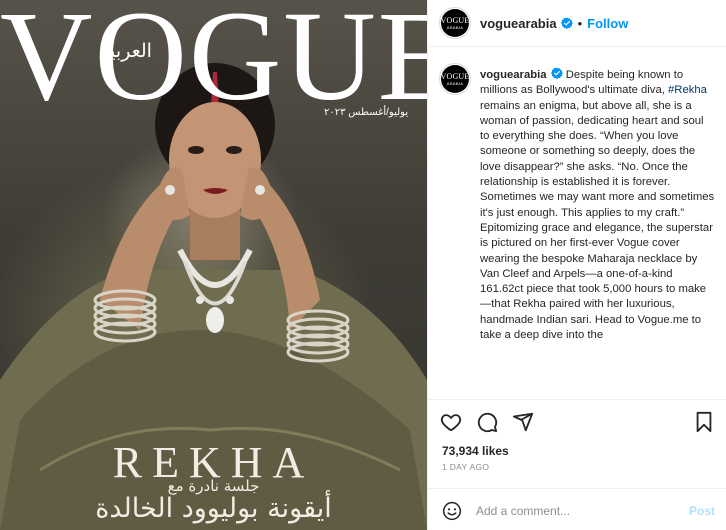 The image size is (726, 530). I want to click on avatar-logo: VOGUE ARABIA, so click(455, 23).